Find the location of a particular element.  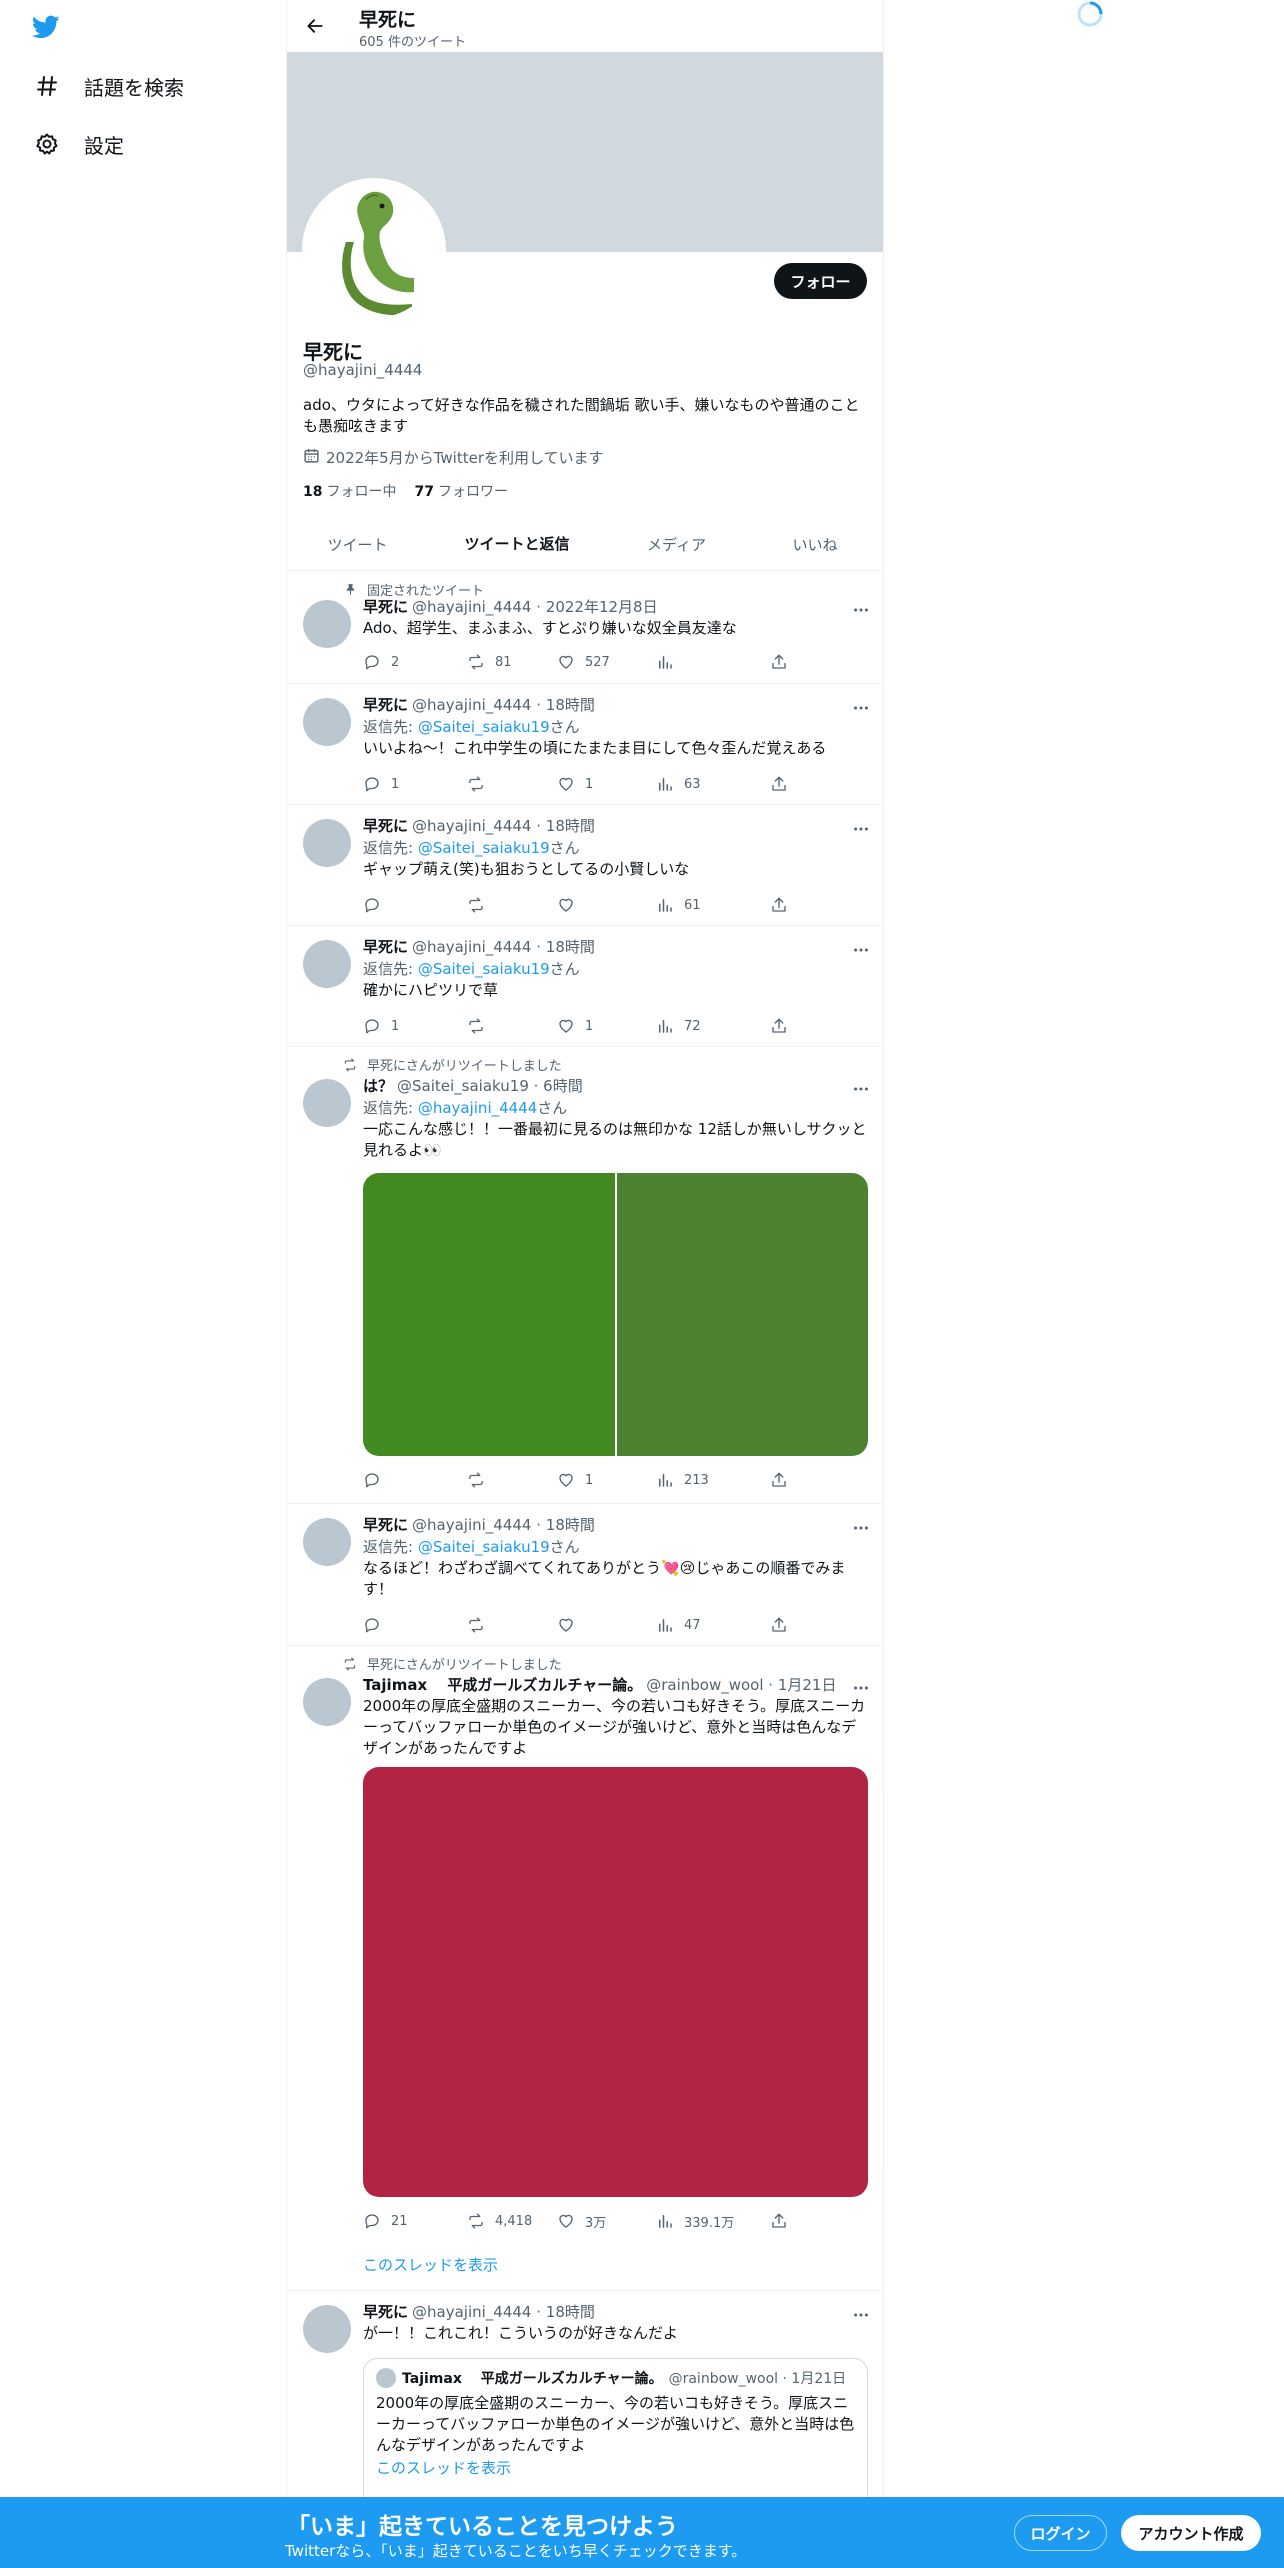

signup-button: アカウント作成 is located at coordinates (1191, 2533).